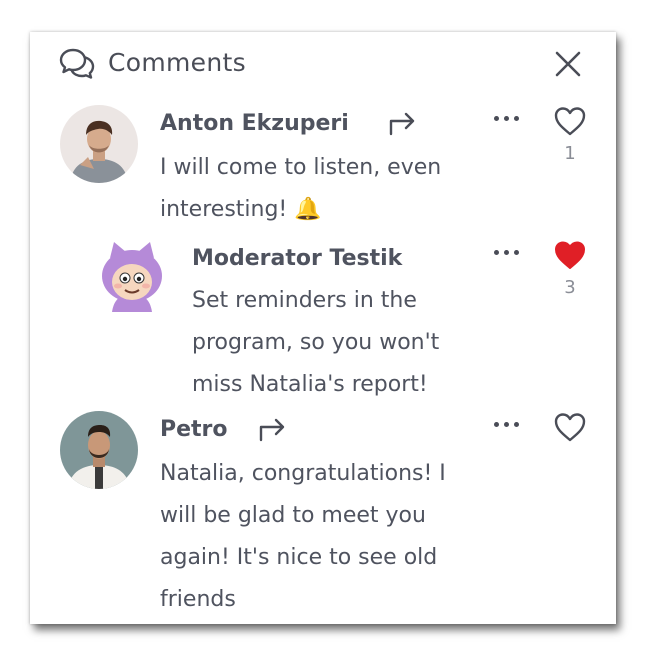 This screenshot has width=659, height=650. Describe the element at coordinates (568, 64) in the screenshot. I see `close-icon` at that location.